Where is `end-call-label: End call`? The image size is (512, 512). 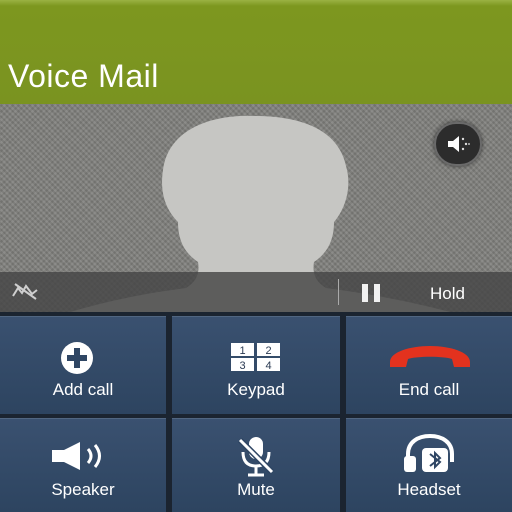
end-call-label: End call is located at coordinates (429, 389).